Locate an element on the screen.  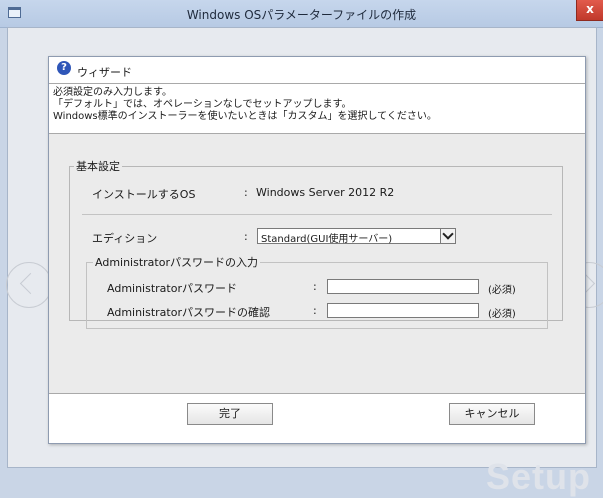
finish-button: 完了 is located at coordinates (230, 414).